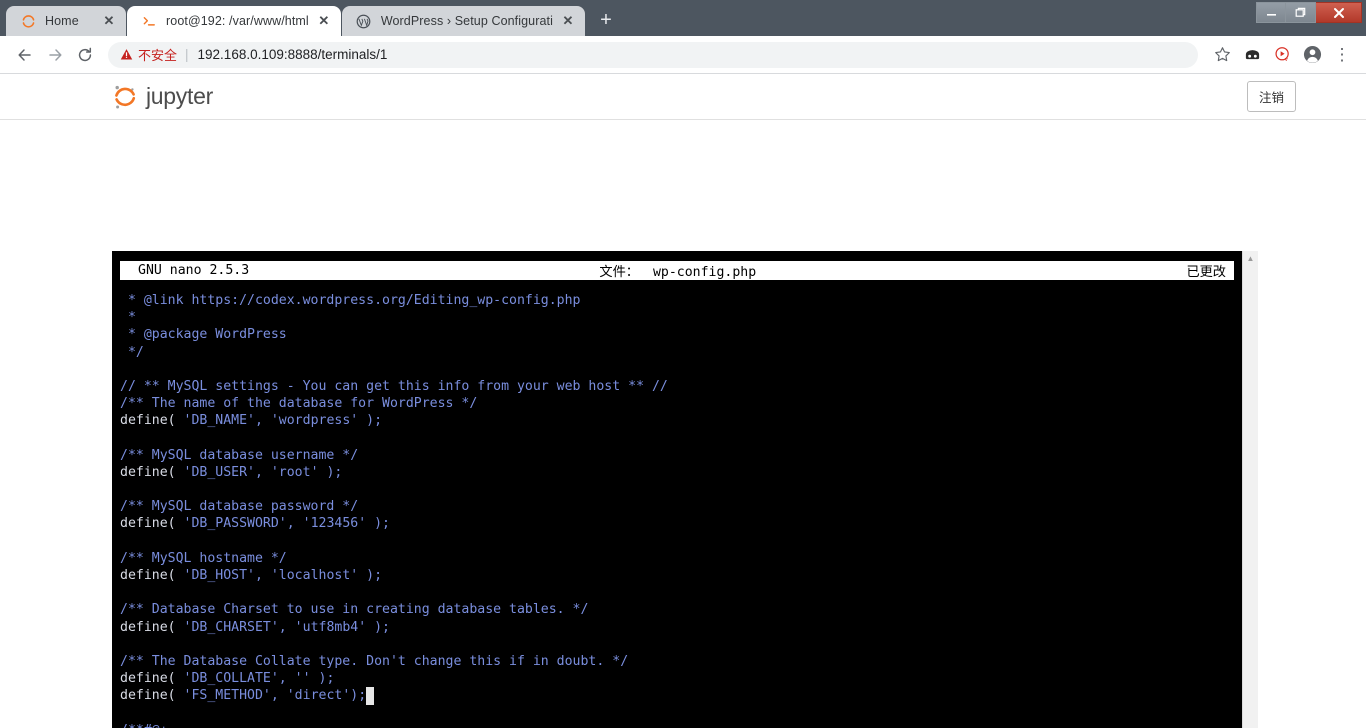 The height and width of the screenshot is (728, 1366). I want to click on profile-avatar-icon, so click(1312, 55).